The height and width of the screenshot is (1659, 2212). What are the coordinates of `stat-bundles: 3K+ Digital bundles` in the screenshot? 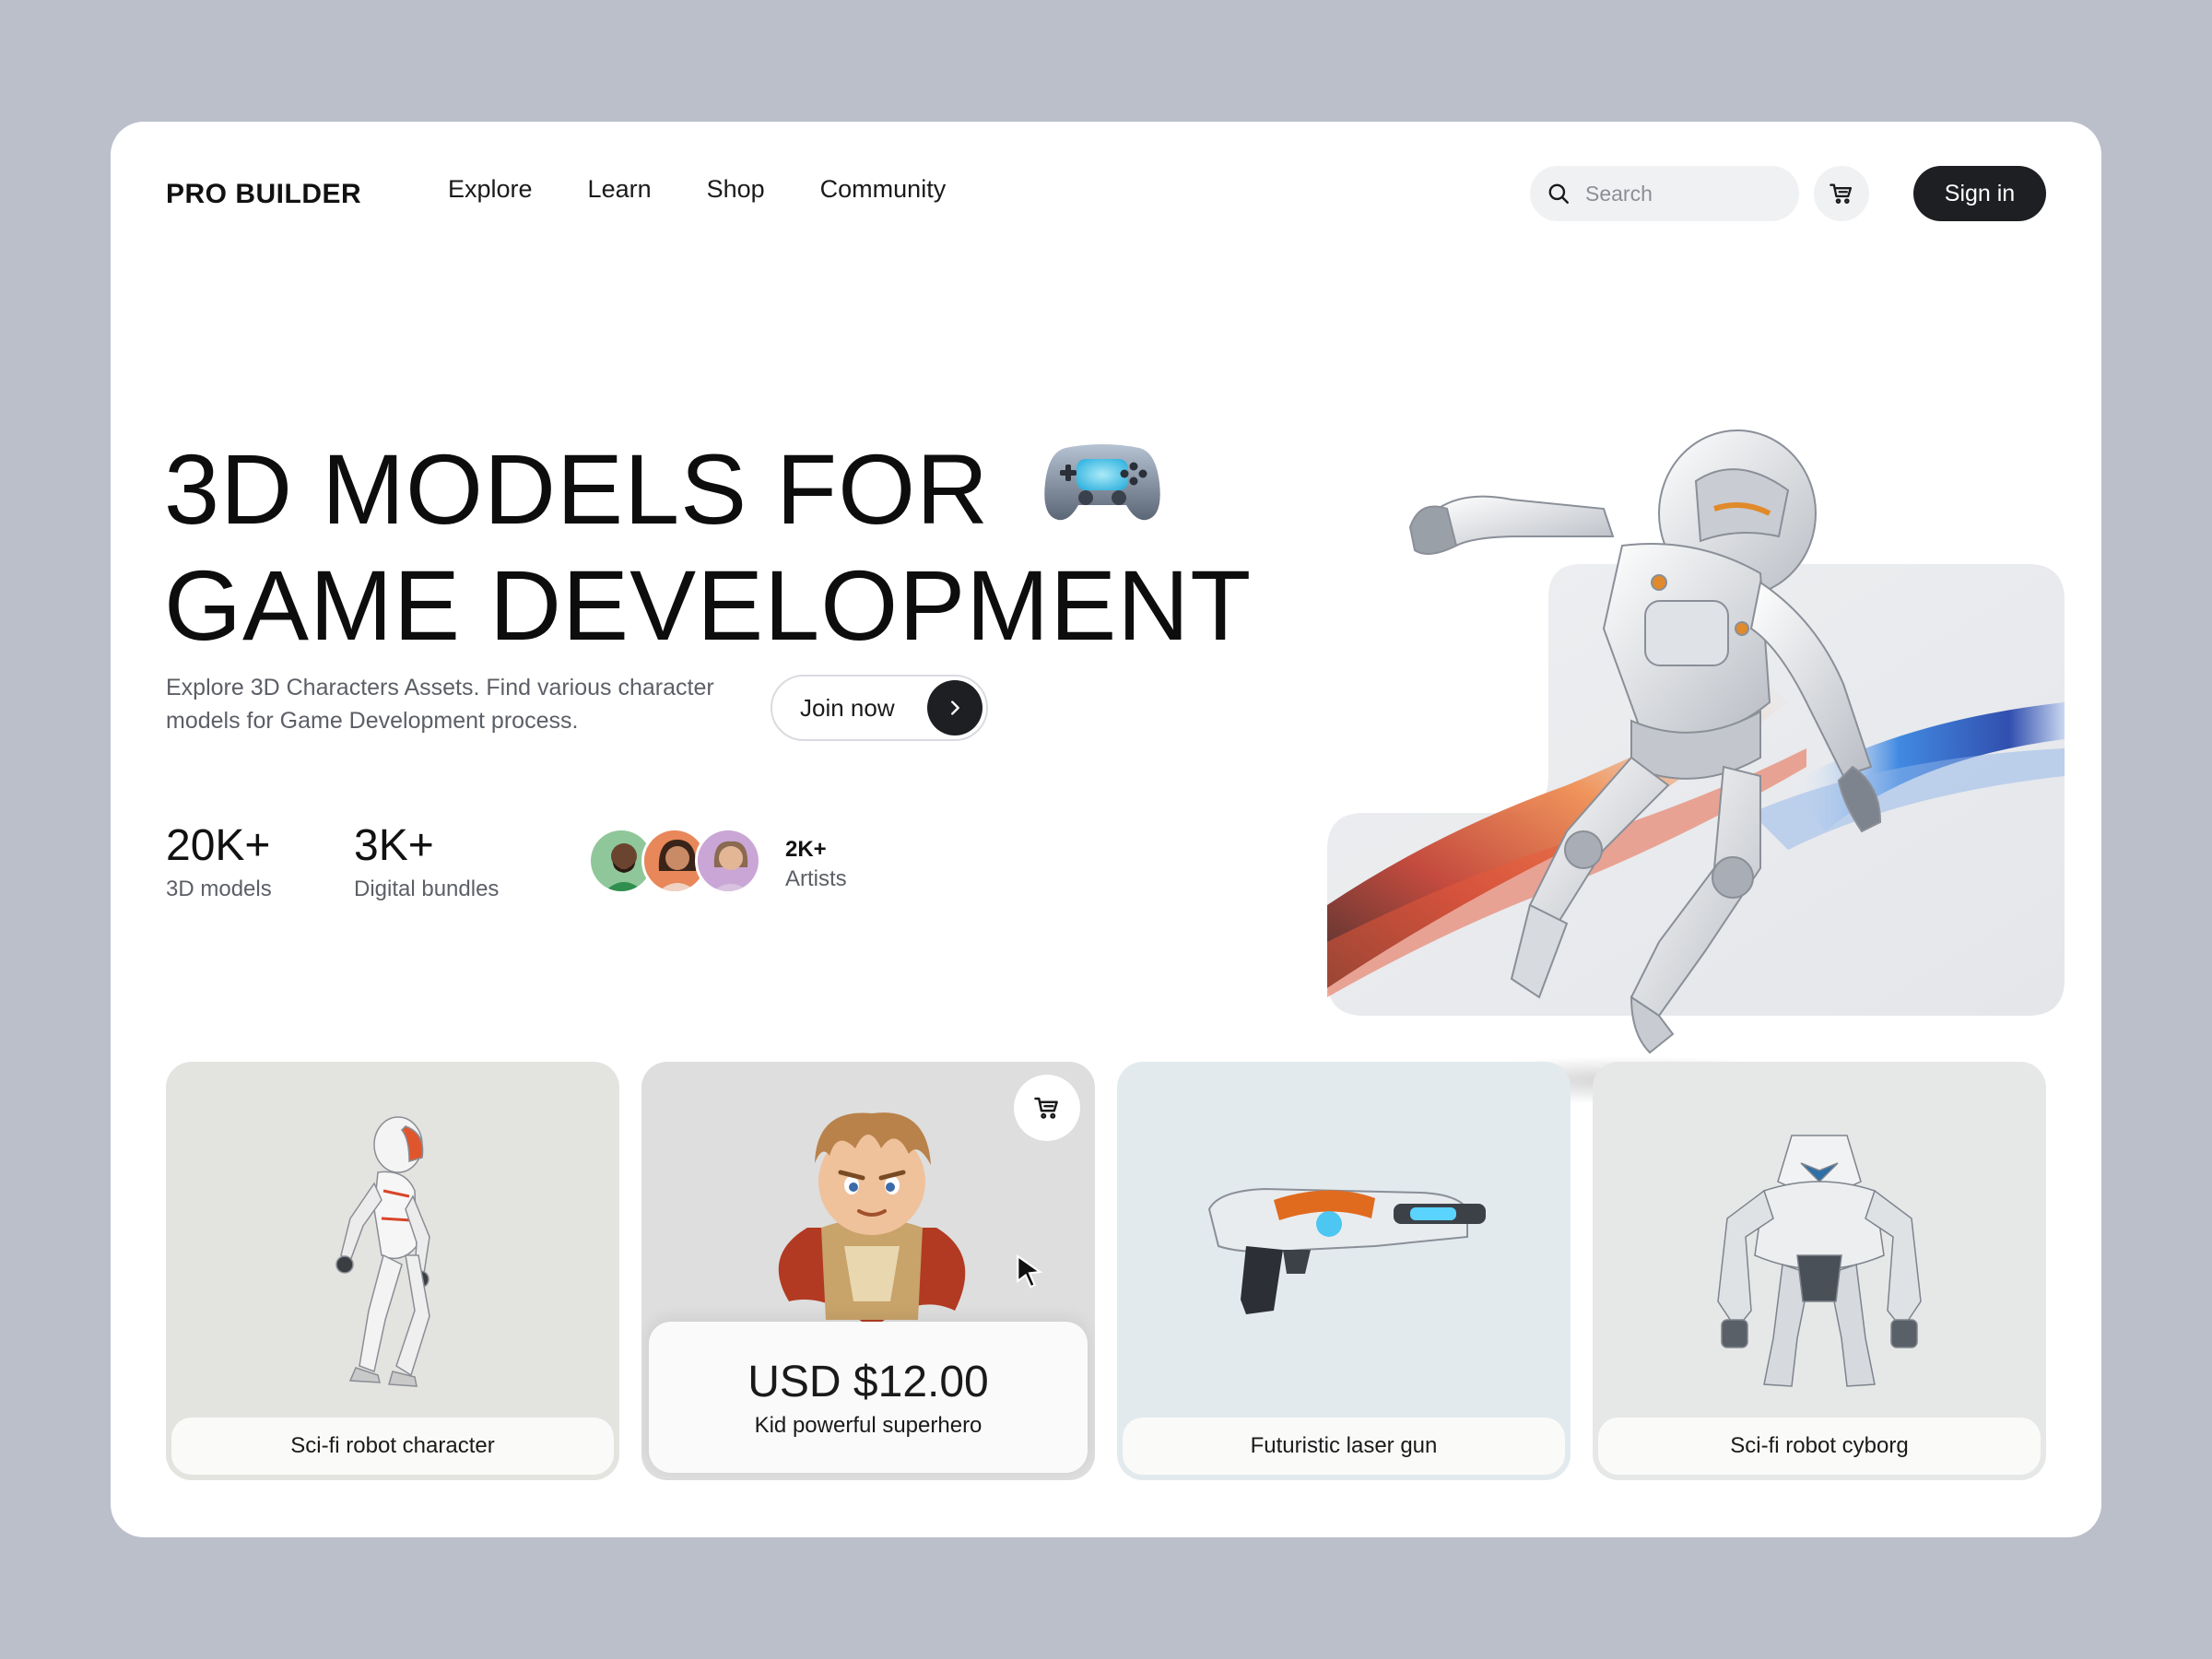 It's located at (426, 861).